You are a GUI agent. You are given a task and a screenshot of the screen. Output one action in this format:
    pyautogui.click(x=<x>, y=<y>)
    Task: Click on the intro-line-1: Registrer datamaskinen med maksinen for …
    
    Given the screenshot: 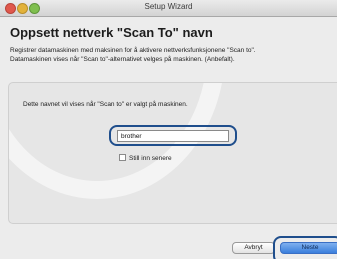 What is the action you would take?
    pyautogui.click(x=133, y=50)
    